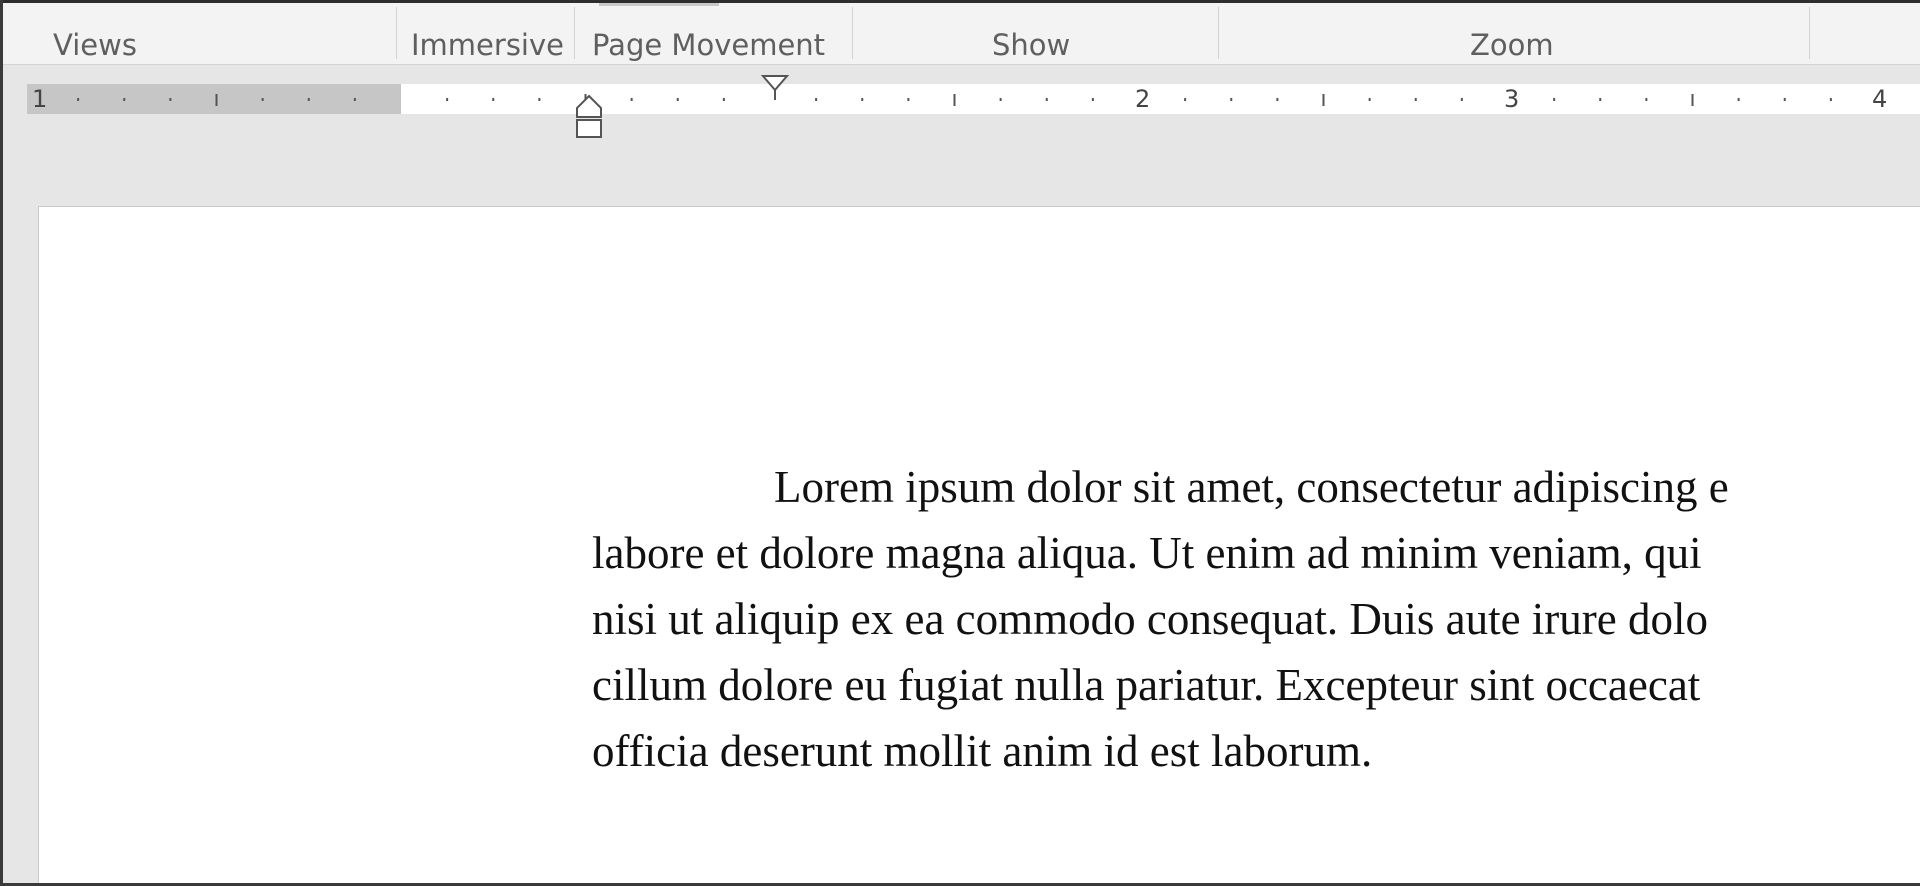 The height and width of the screenshot is (886, 1920). What do you see at coordinates (1512, 45) in the screenshot?
I see `group-label-zoom: Zoom` at bounding box center [1512, 45].